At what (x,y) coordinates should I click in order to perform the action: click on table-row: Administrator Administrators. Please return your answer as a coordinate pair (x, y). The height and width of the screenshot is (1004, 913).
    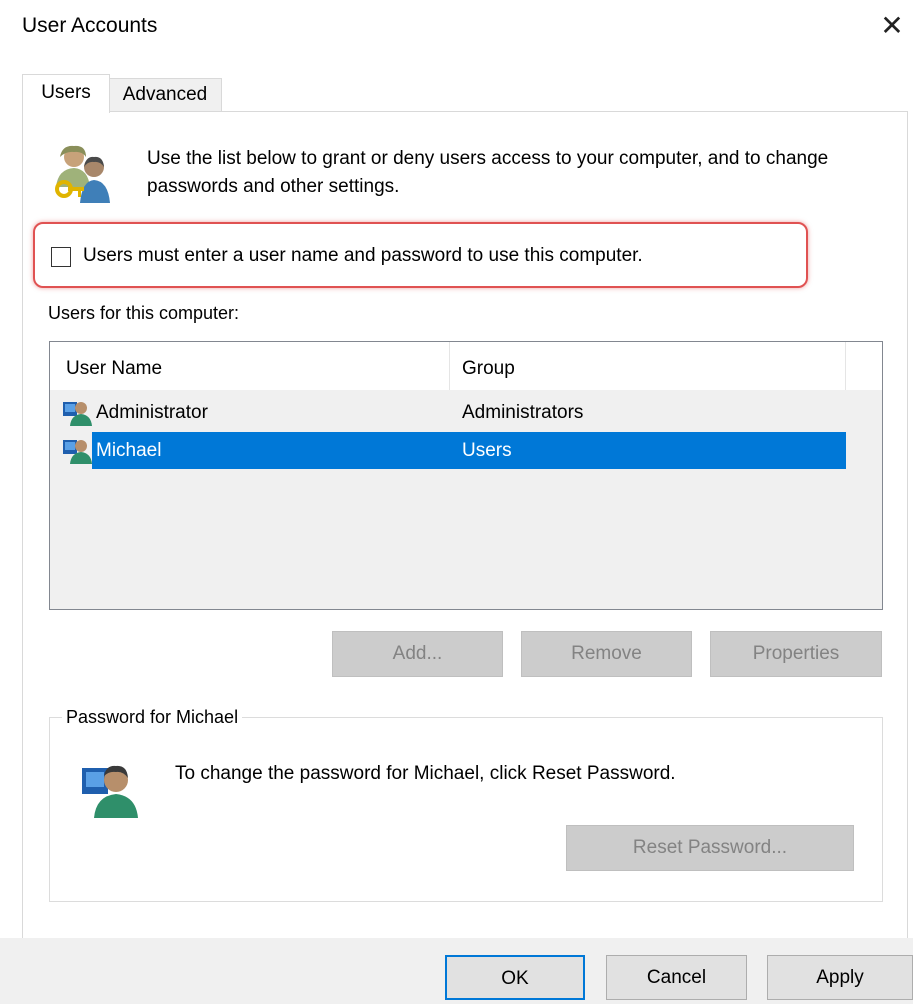
    Looking at the image, I should click on (448, 412).